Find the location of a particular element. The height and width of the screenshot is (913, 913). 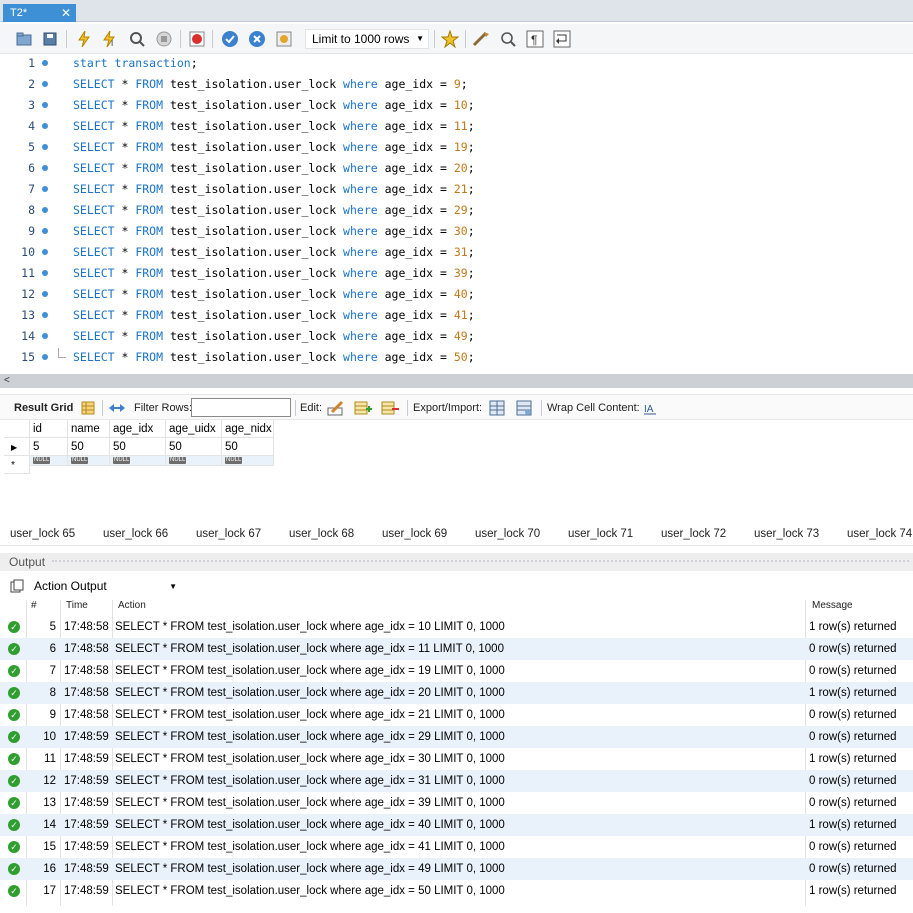

export-icon is located at coordinates (498, 408).